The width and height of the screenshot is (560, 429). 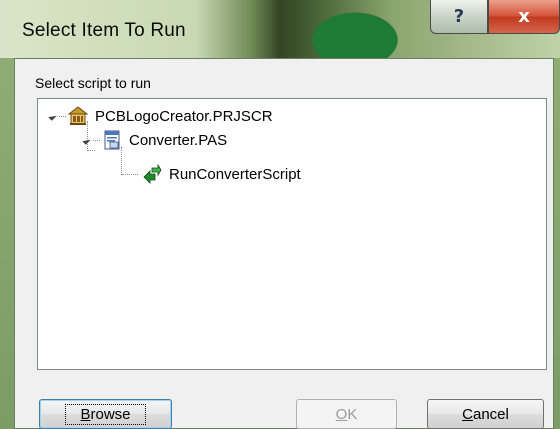 I want to click on project-icon, so click(x=78, y=116).